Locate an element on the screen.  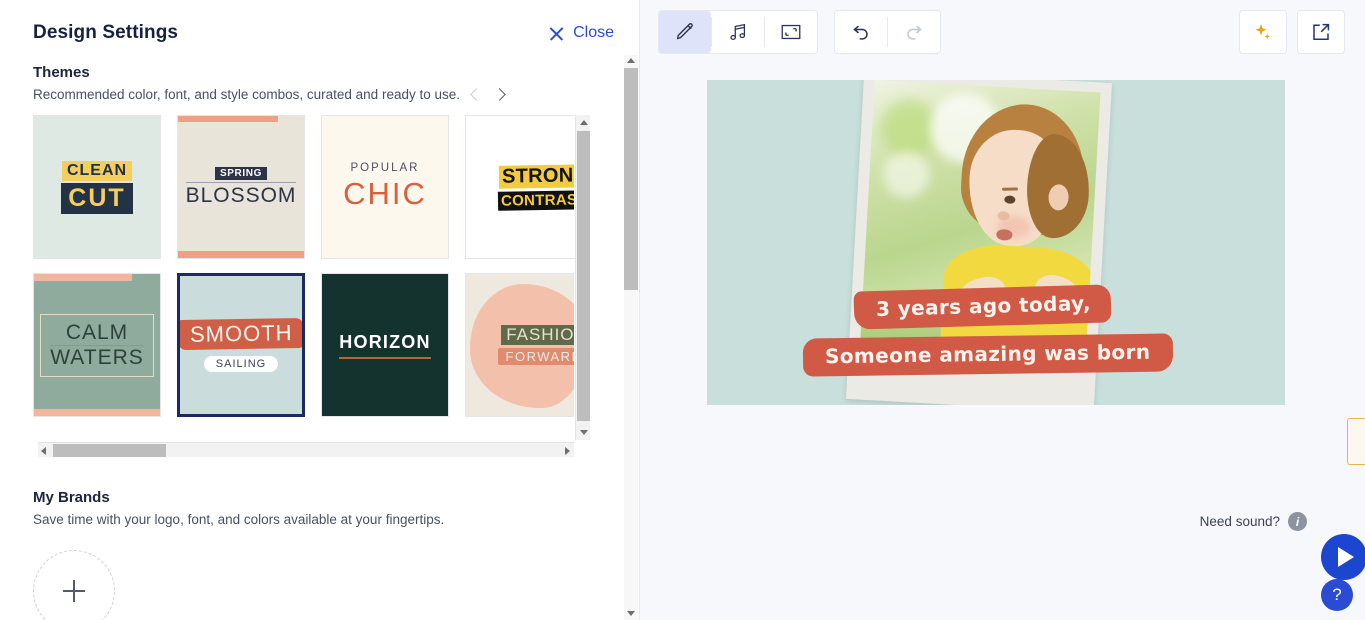
close-button-label: Close is located at coordinates (593, 32).